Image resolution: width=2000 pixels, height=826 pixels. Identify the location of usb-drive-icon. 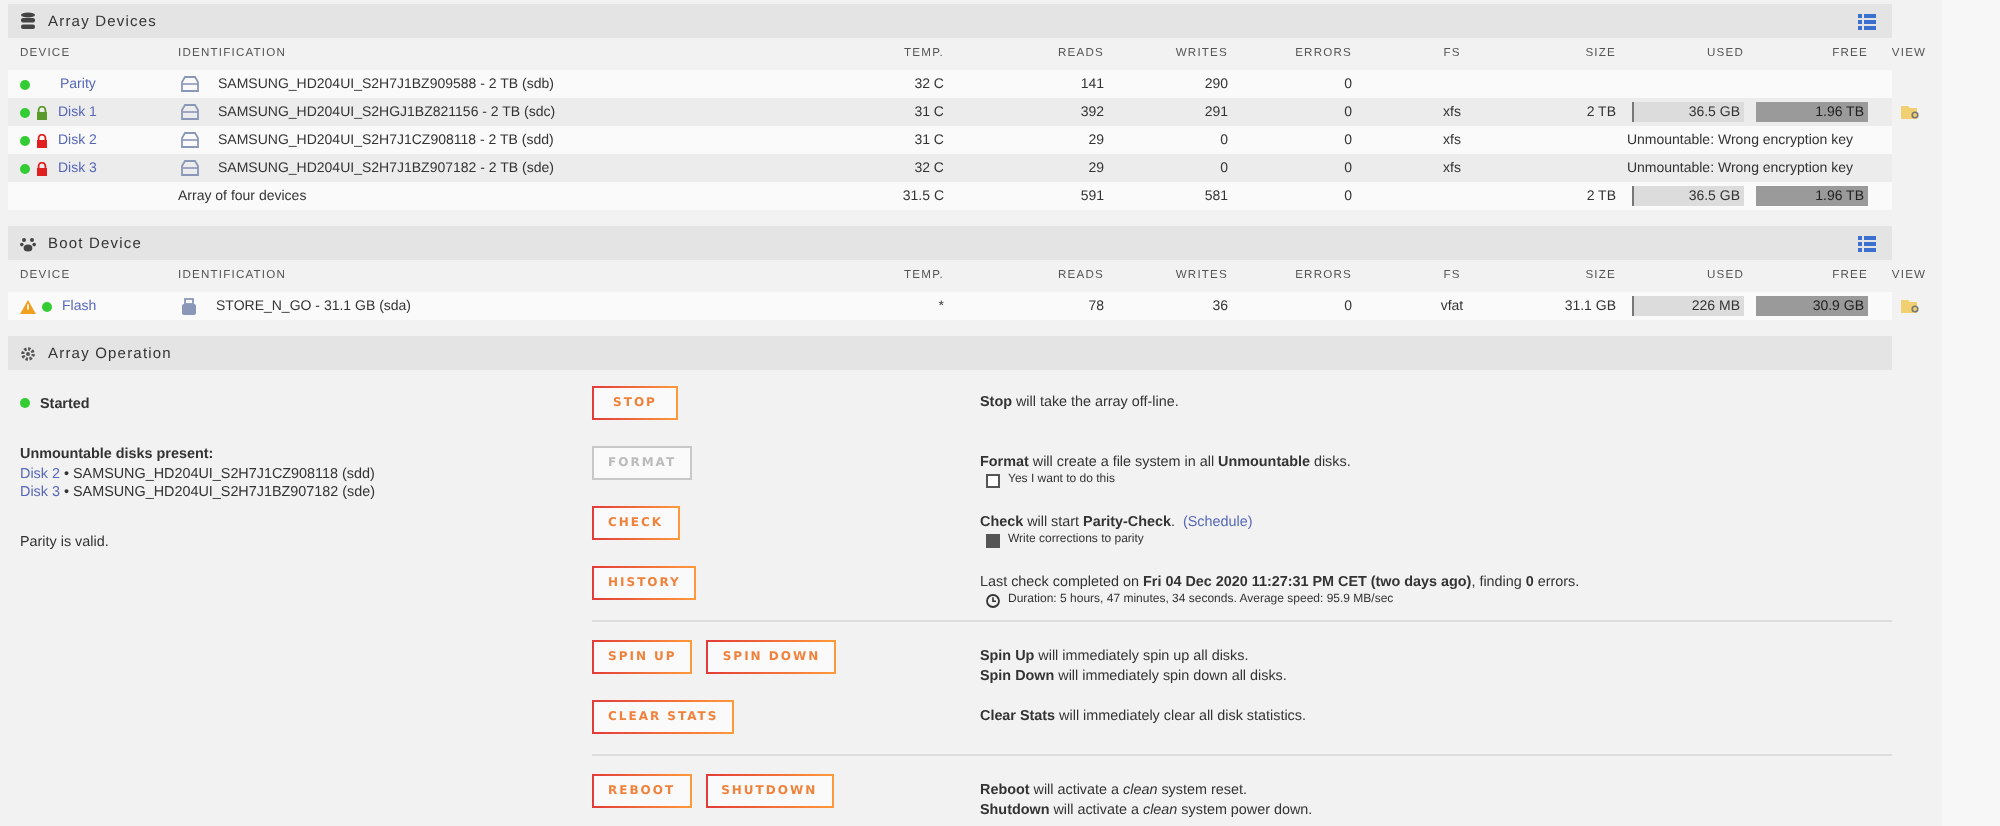
(189, 306).